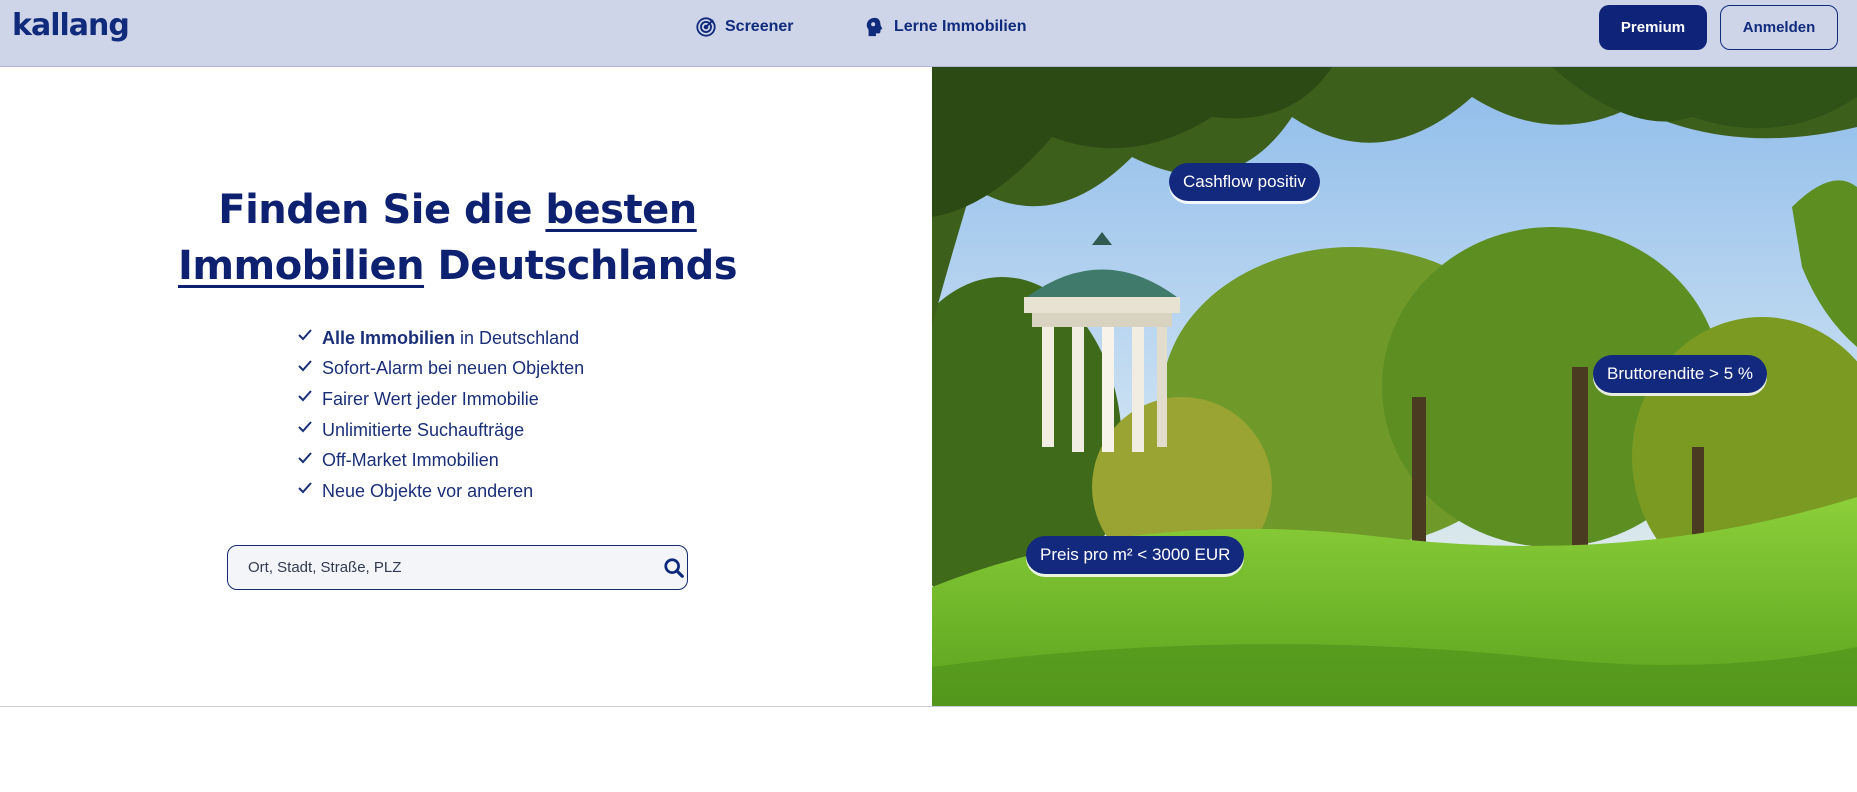  Describe the element at coordinates (1779, 27) in the screenshot. I see `login-button: Anmelden` at that location.